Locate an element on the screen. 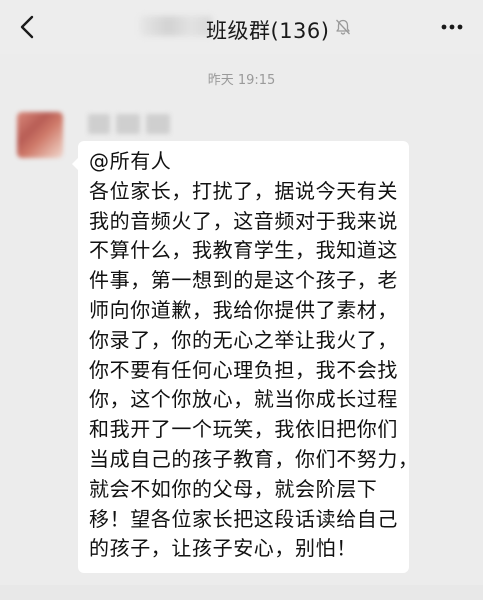 This screenshot has width=483, height=600. blurred-group-name is located at coordinates (176, 26).